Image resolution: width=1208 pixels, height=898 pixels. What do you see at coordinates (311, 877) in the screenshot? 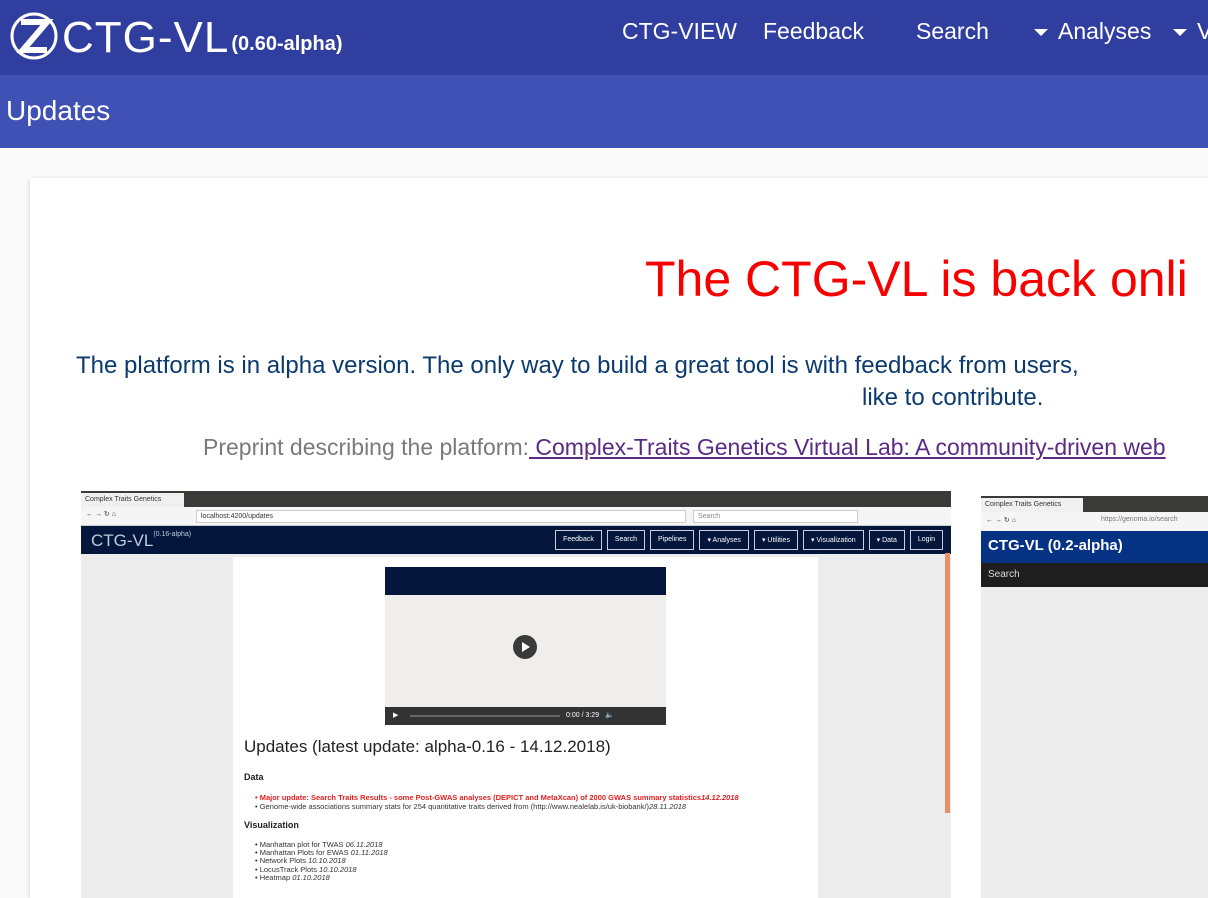
I see `item-date: 01.10.2018` at bounding box center [311, 877].